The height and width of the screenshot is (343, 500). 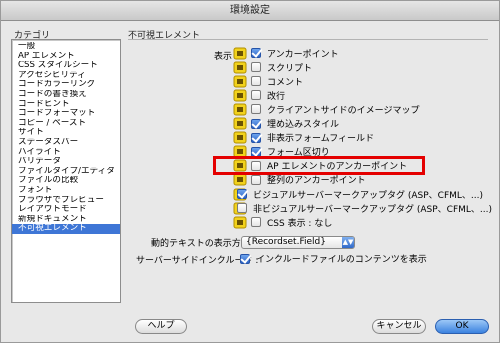 I want to click on option-label: 整列のアンカーポイント, so click(x=316, y=181).